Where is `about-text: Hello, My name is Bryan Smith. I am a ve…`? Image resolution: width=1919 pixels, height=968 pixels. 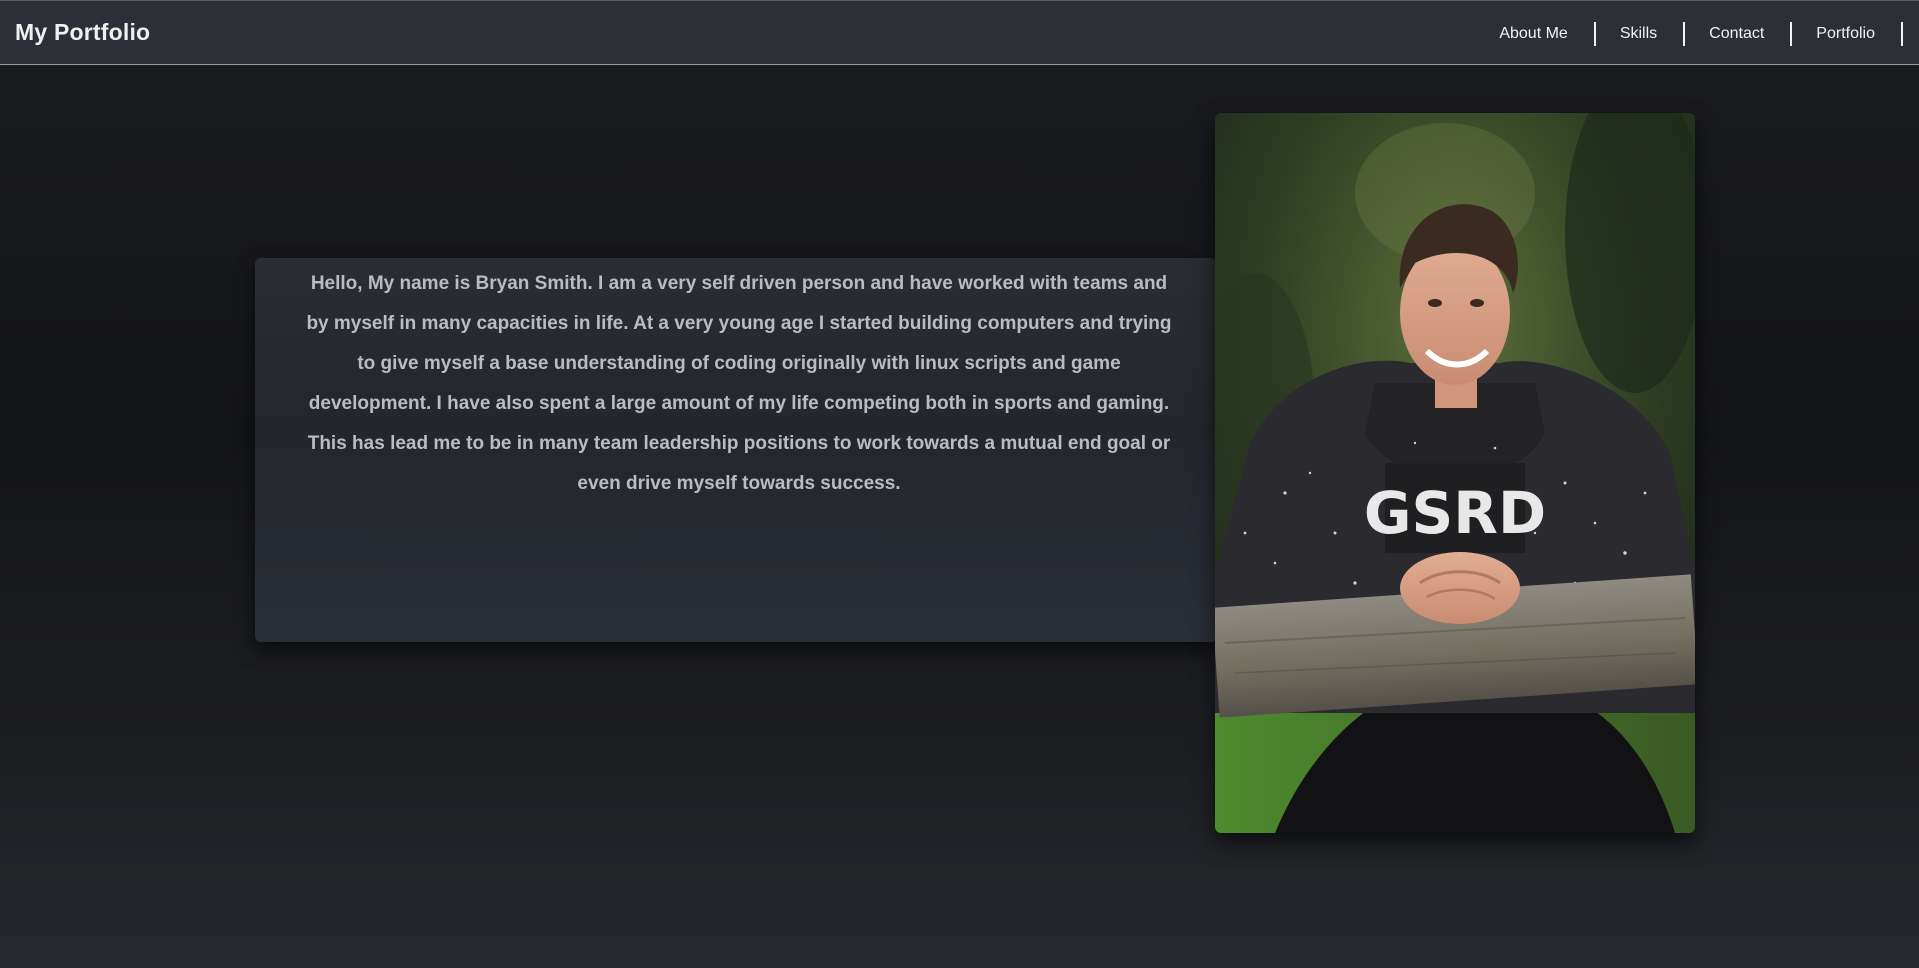
about-text: Hello, My name is Bryan Smith. I am a ve… is located at coordinates (739, 383).